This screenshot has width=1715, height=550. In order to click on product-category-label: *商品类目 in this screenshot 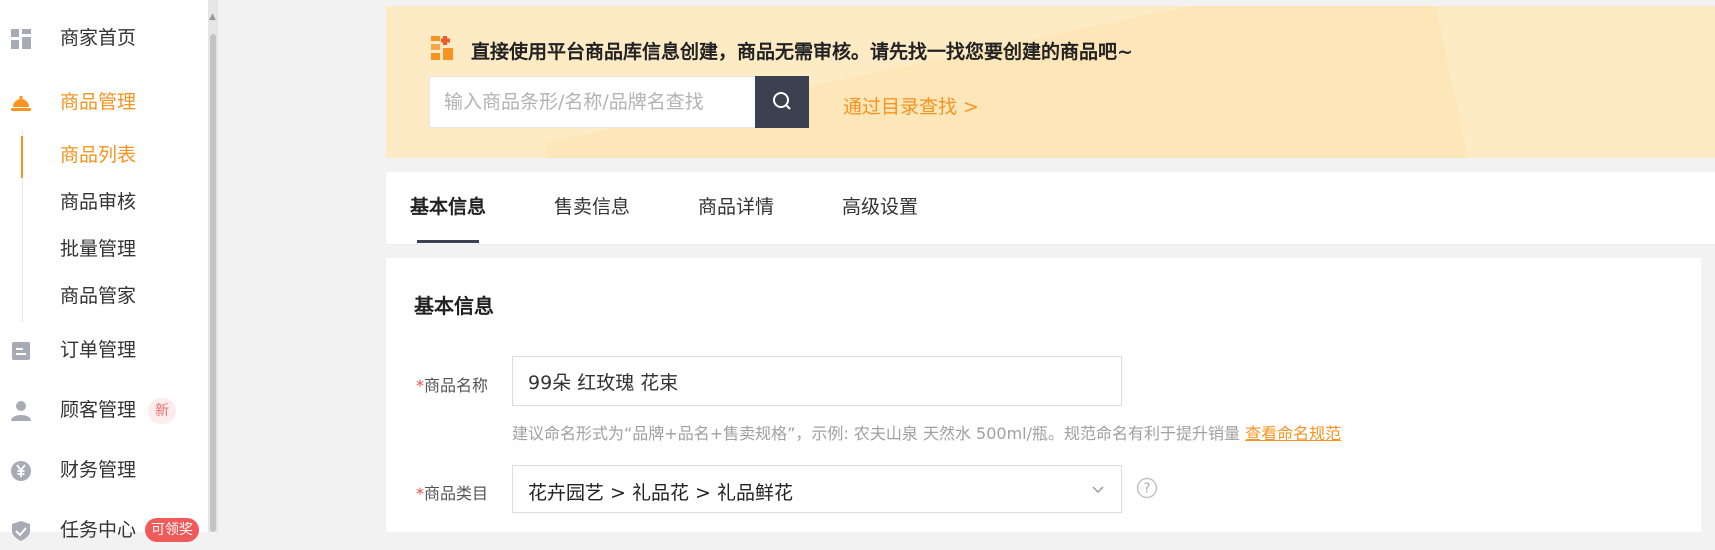, I will do `click(452, 492)`.